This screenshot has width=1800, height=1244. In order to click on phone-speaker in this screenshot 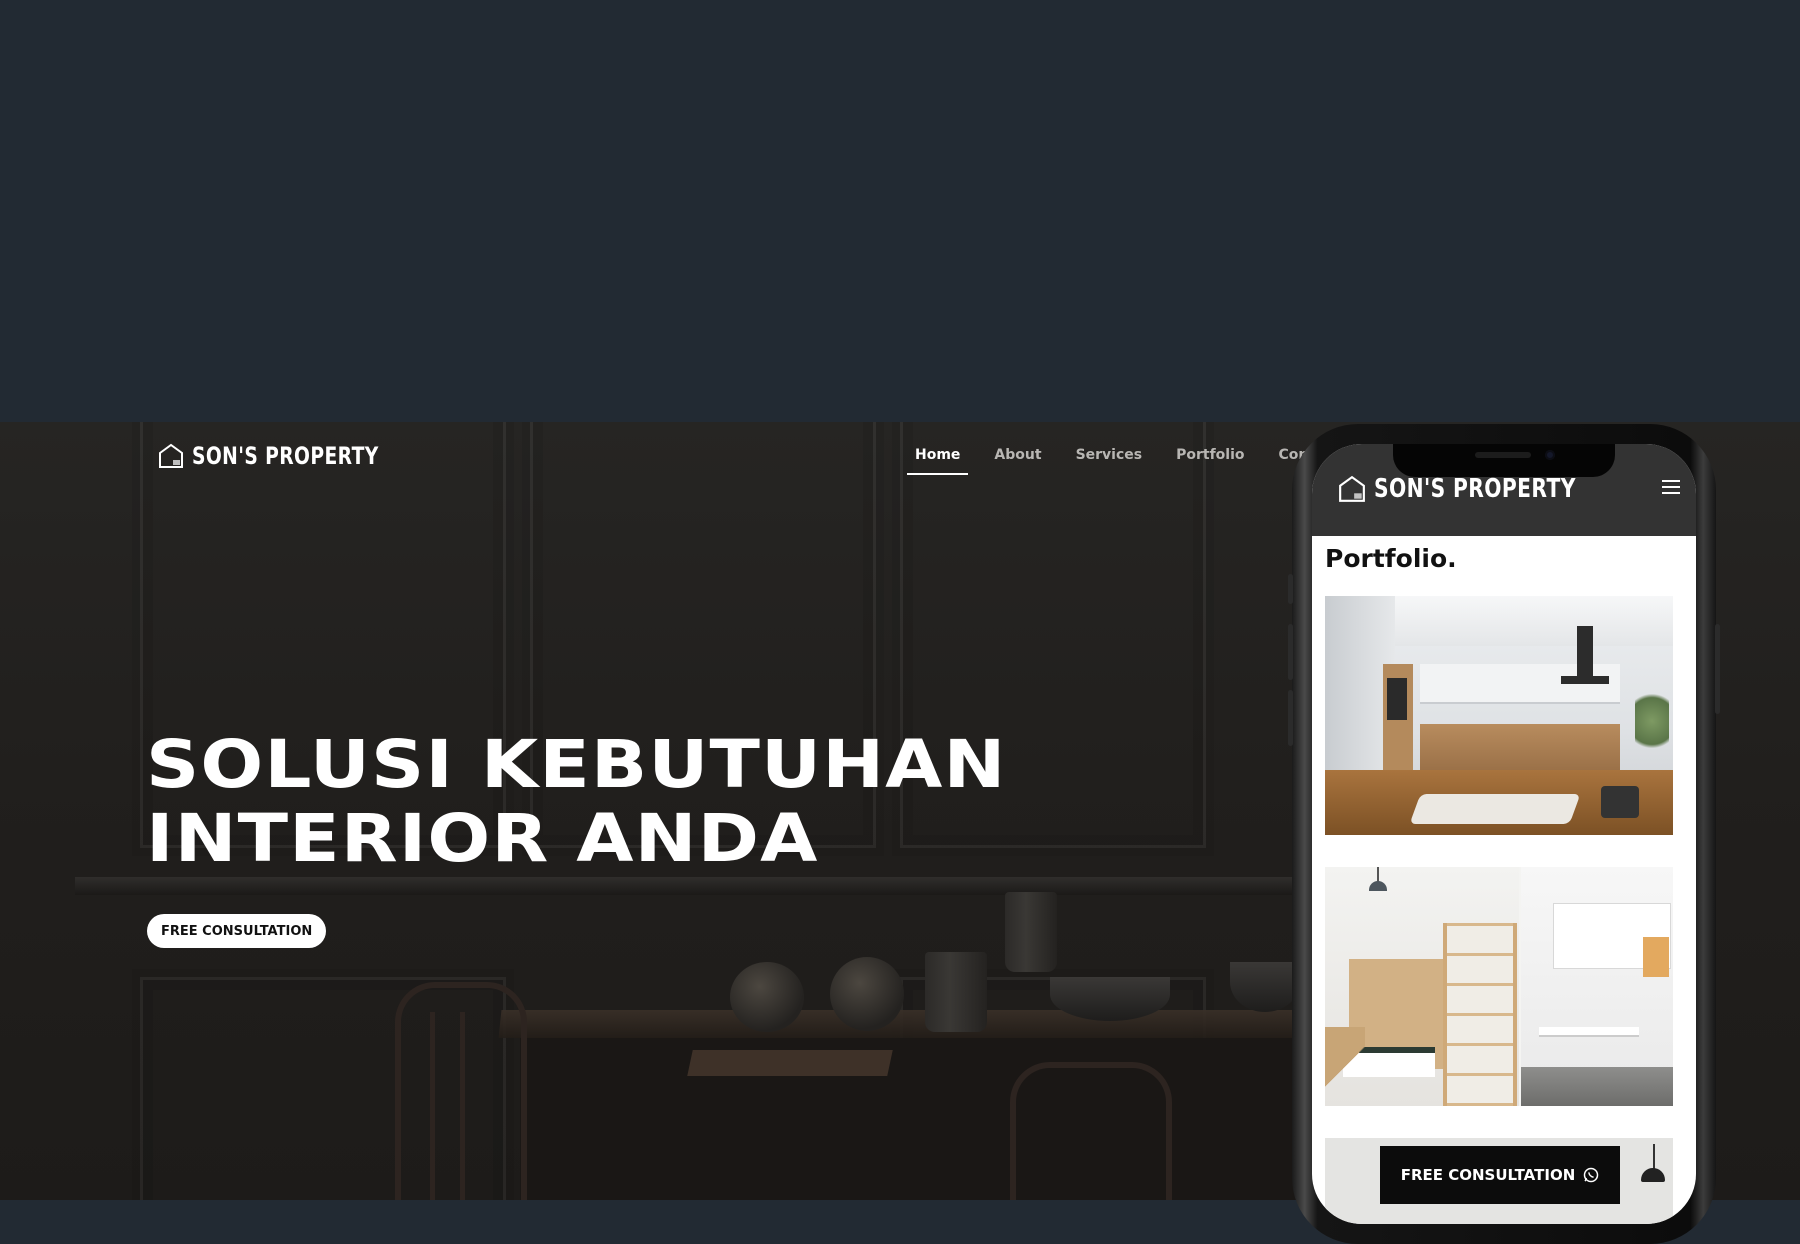, I will do `click(1503, 455)`.